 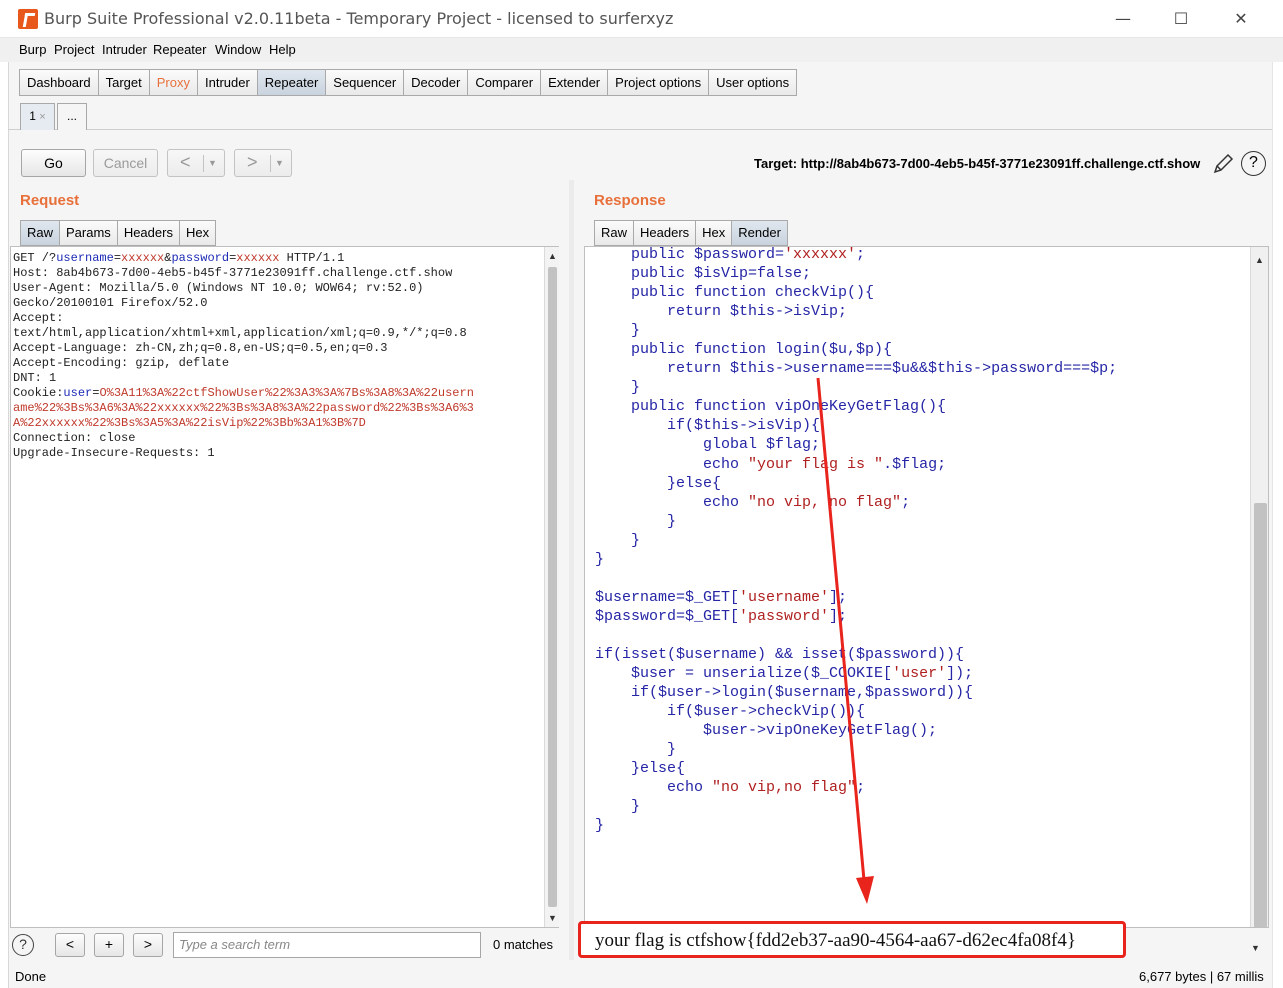 What do you see at coordinates (1201, 976) in the screenshot?
I see `response-size-timing: 6,677 bytes | 67 millis` at bounding box center [1201, 976].